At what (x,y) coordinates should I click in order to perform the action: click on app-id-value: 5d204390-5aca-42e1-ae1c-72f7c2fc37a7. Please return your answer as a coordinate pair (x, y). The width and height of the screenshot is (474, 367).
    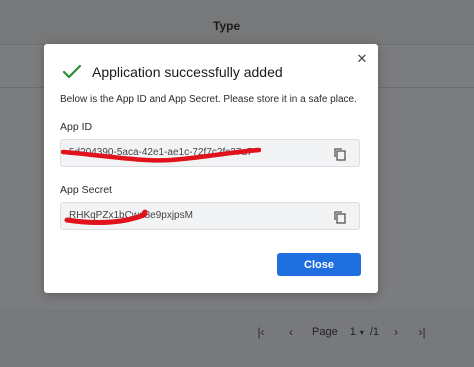
    Looking at the image, I should click on (161, 152).